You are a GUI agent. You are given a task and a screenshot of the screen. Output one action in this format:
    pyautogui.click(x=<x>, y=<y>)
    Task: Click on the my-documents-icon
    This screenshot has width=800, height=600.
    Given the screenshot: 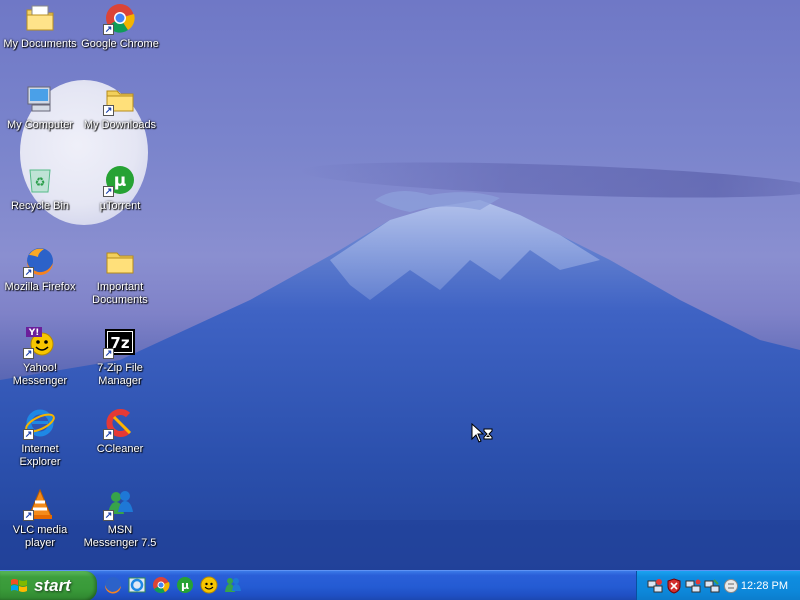 What is the action you would take?
    pyautogui.click(x=40, y=18)
    